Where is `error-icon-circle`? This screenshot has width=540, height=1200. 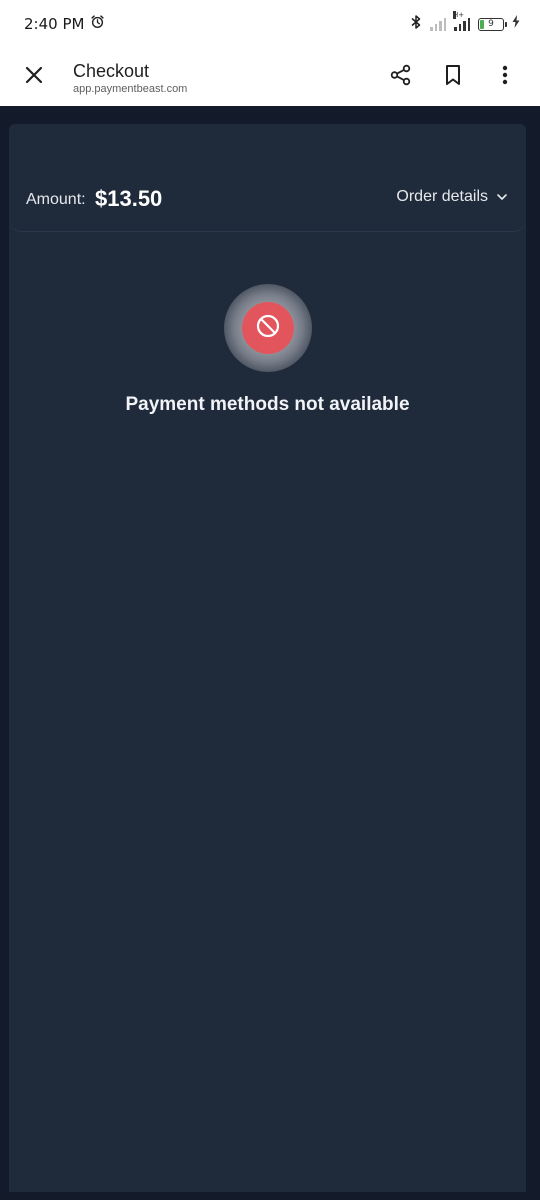 error-icon-circle is located at coordinates (267, 328).